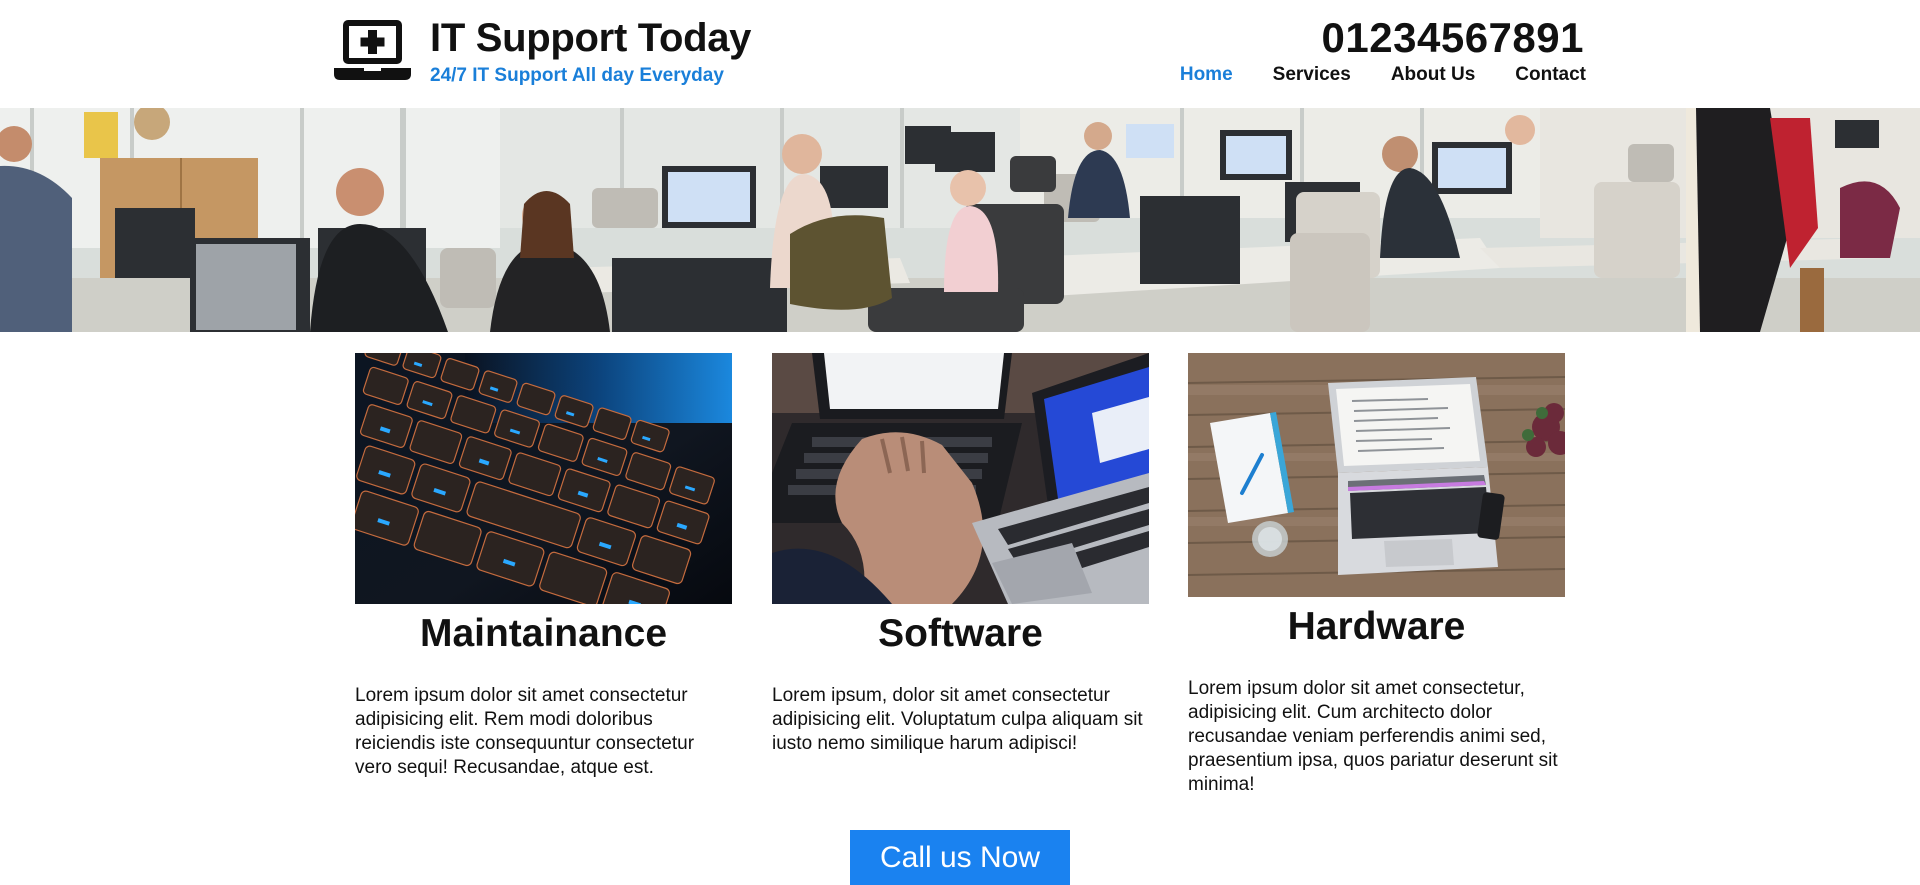 The width and height of the screenshot is (1920, 885). What do you see at coordinates (372, 50) in the screenshot?
I see `laptop-medical-icon` at bounding box center [372, 50].